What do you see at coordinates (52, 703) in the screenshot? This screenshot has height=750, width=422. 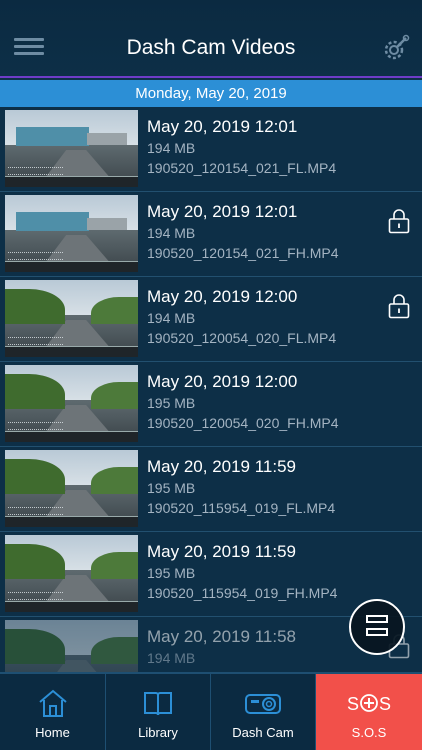 I see `home-icon` at bounding box center [52, 703].